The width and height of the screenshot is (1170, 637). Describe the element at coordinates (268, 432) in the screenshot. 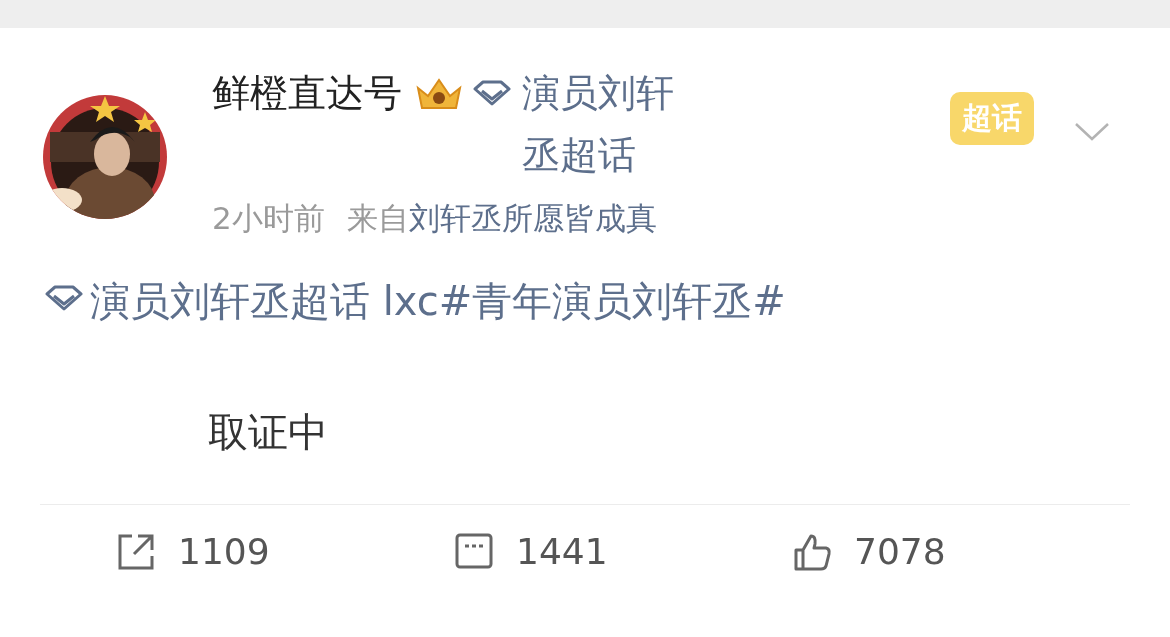

I see `post-text: 取证中` at that location.